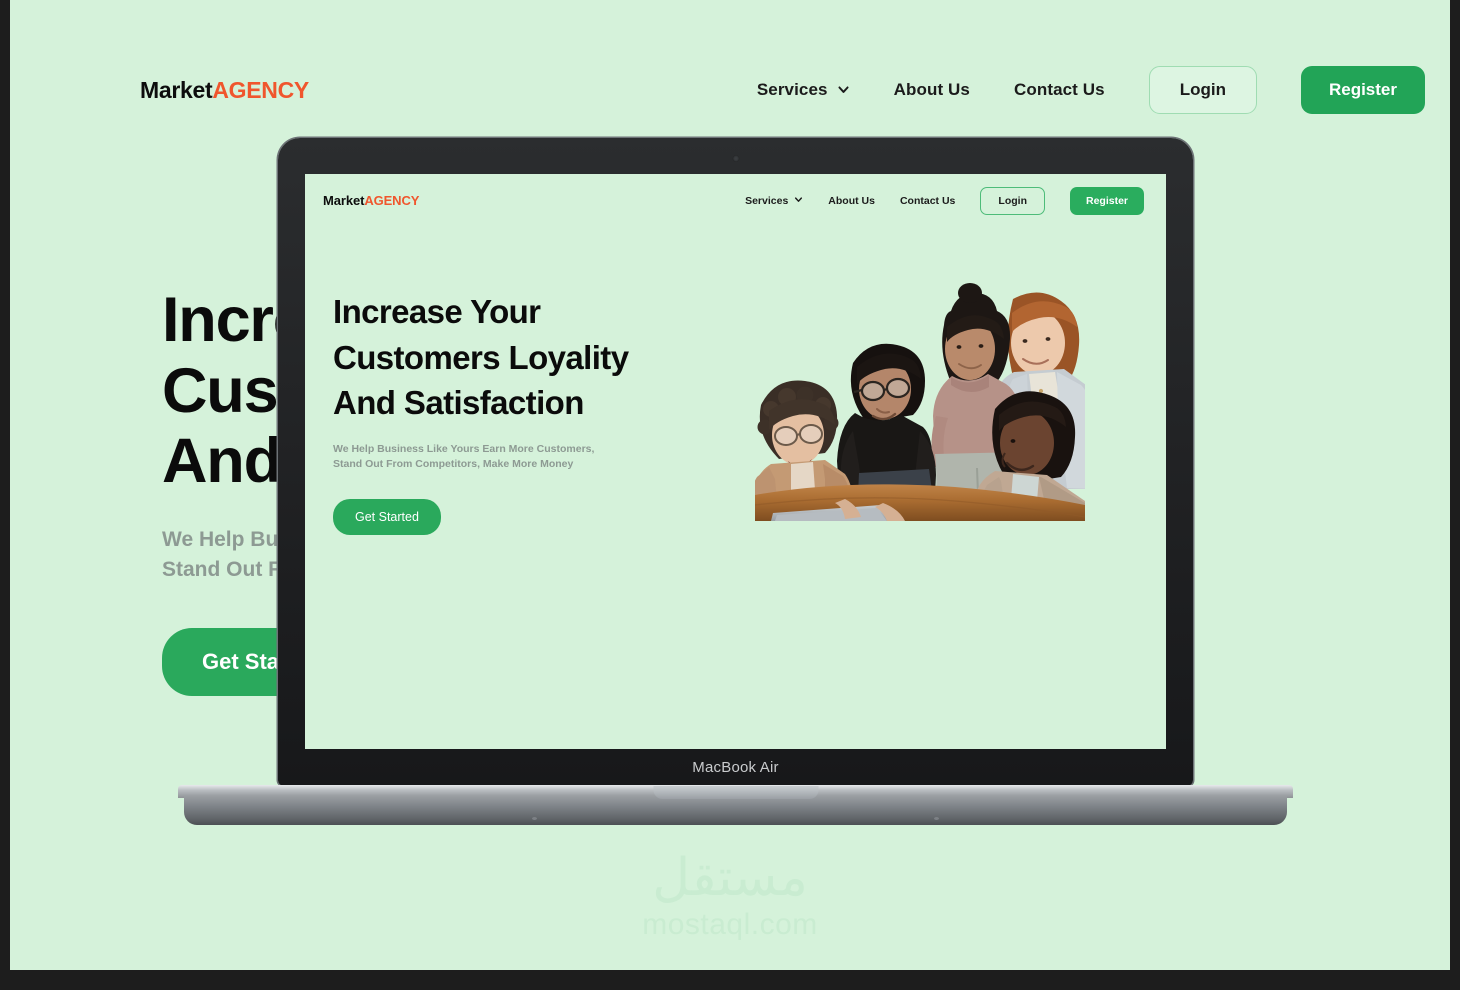  What do you see at coordinates (792, 89) in the screenshot?
I see `nav-item-services-label: Services` at bounding box center [792, 89].